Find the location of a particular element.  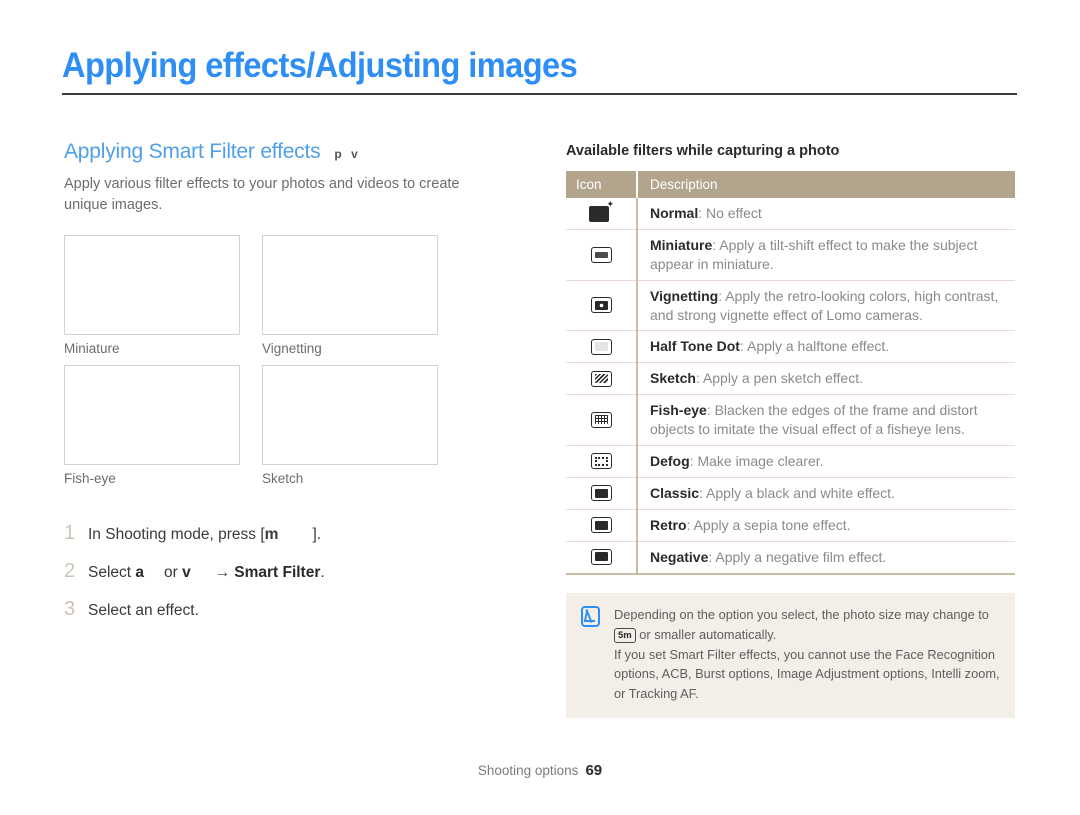

sample-image-grid: Miniature Vignetting Fish-eye Sketch is located at coordinates (299, 360).